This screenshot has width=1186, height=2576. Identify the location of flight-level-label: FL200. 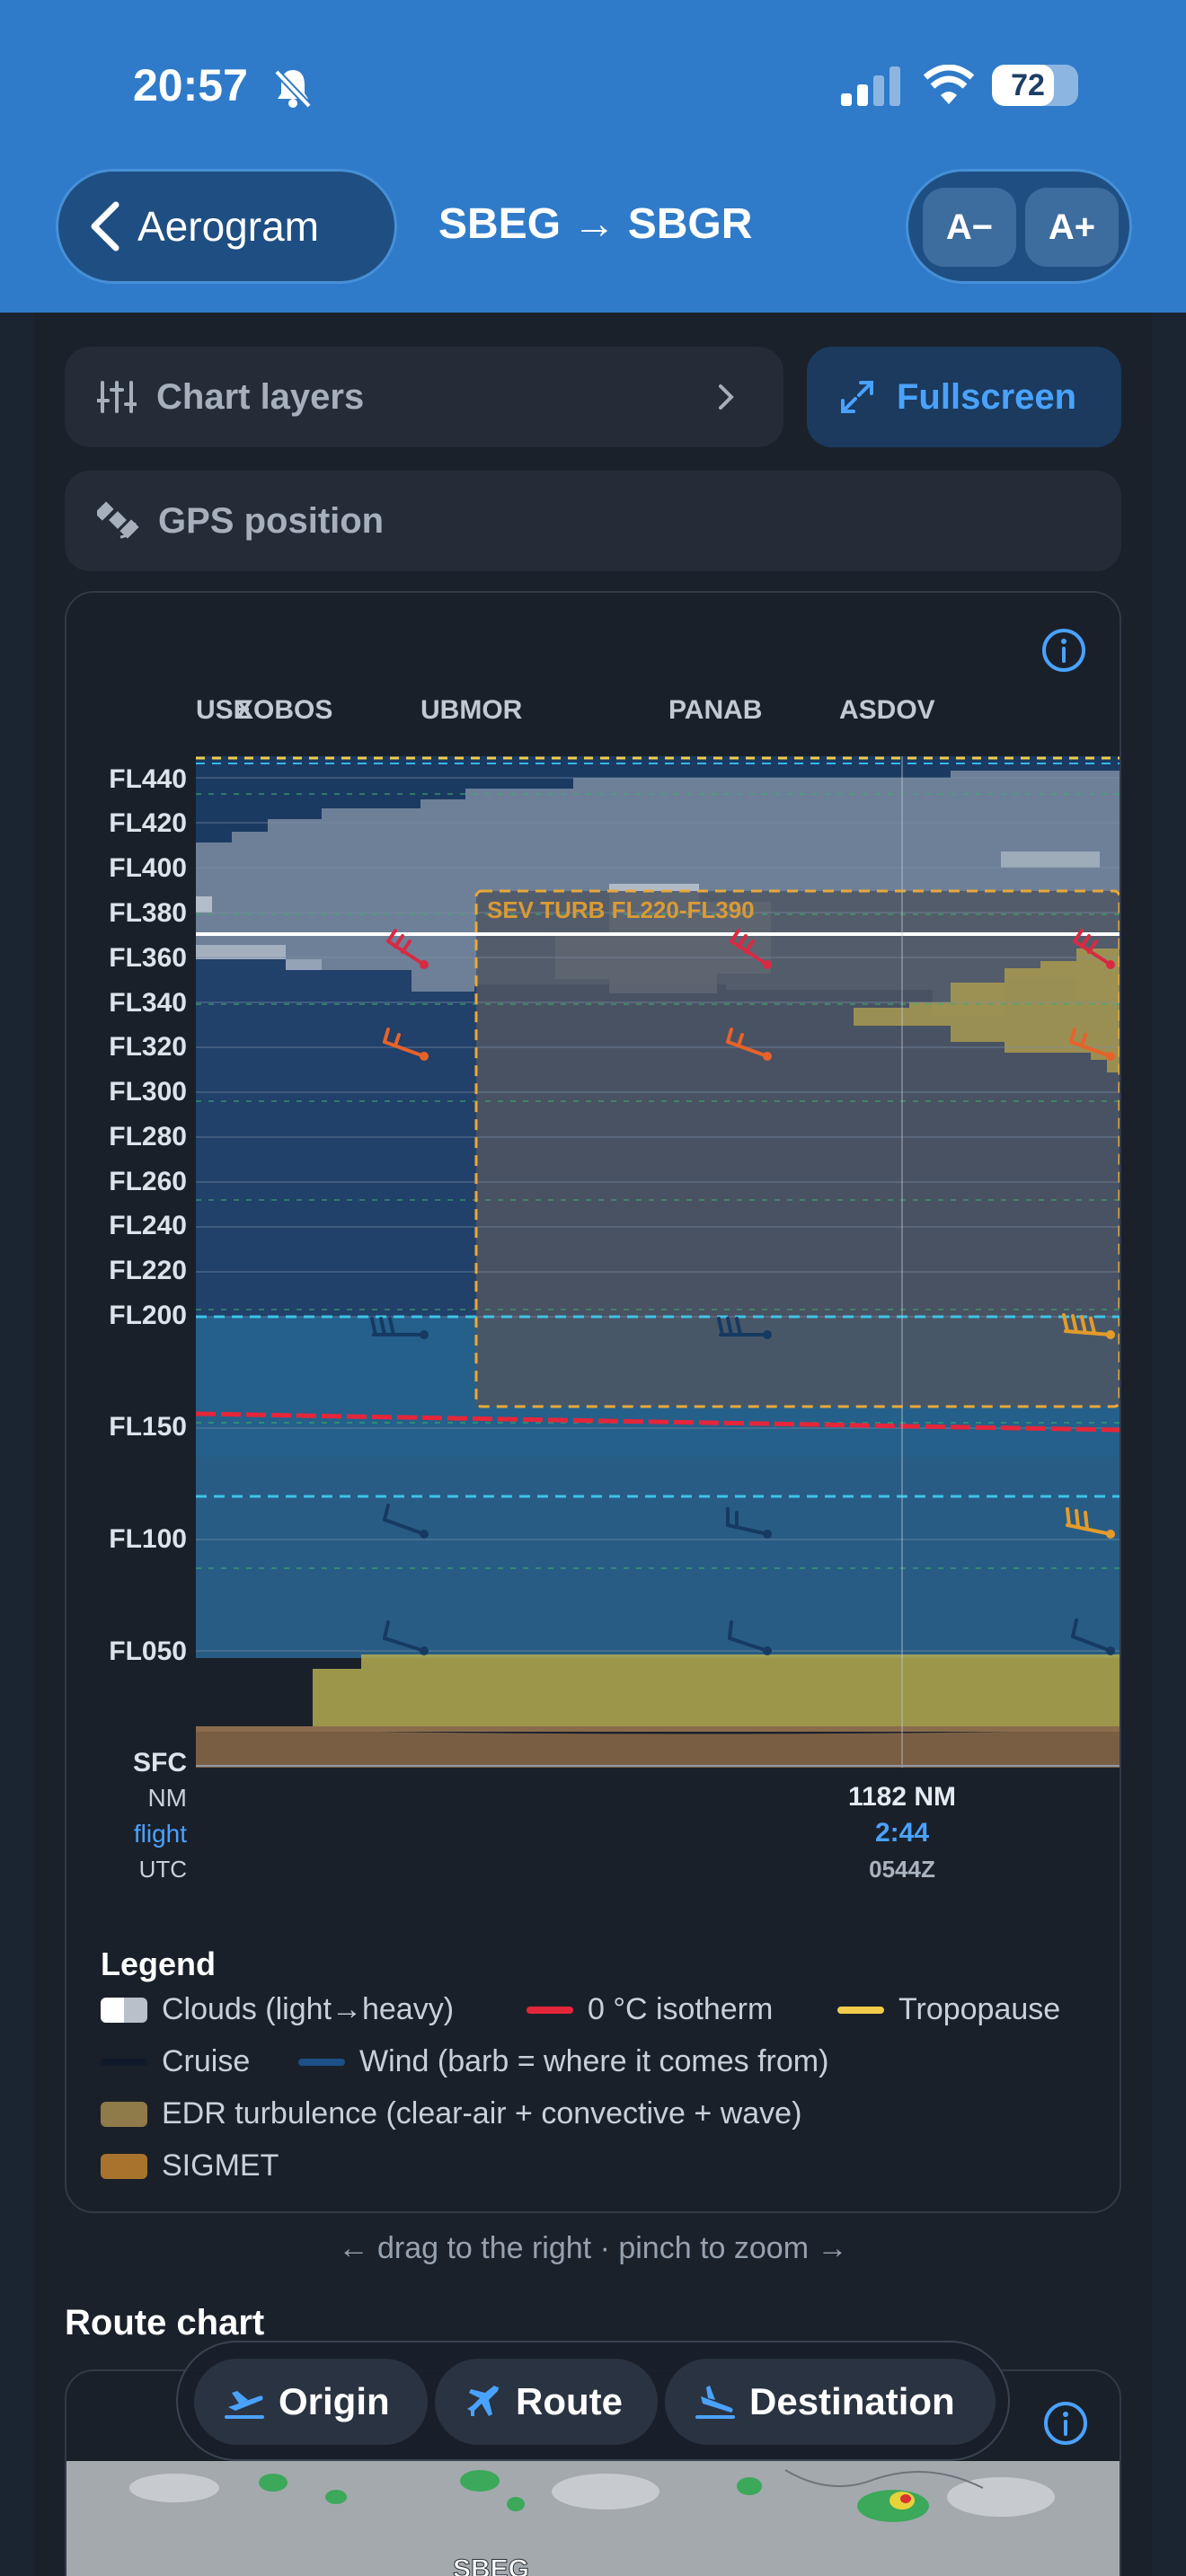
(148, 1315).